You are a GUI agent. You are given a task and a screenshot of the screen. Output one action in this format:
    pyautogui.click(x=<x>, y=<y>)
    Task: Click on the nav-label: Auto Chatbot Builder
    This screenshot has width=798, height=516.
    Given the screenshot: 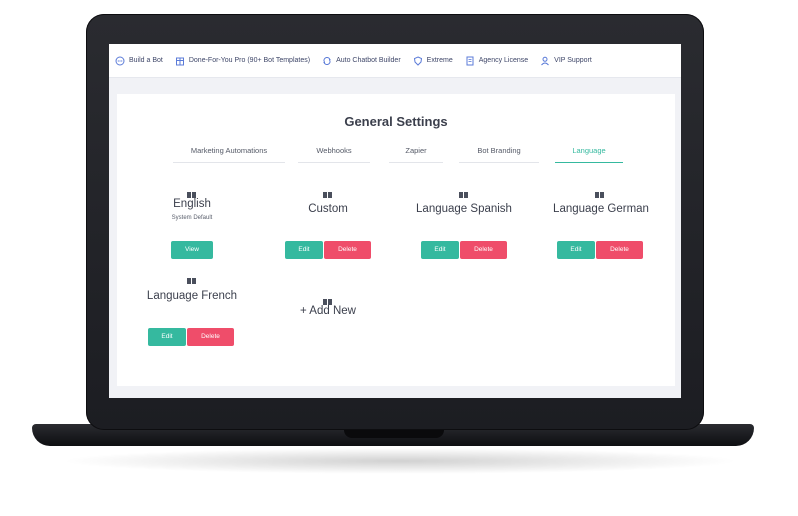 What is the action you would take?
    pyautogui.click(x=368, y=60)
    